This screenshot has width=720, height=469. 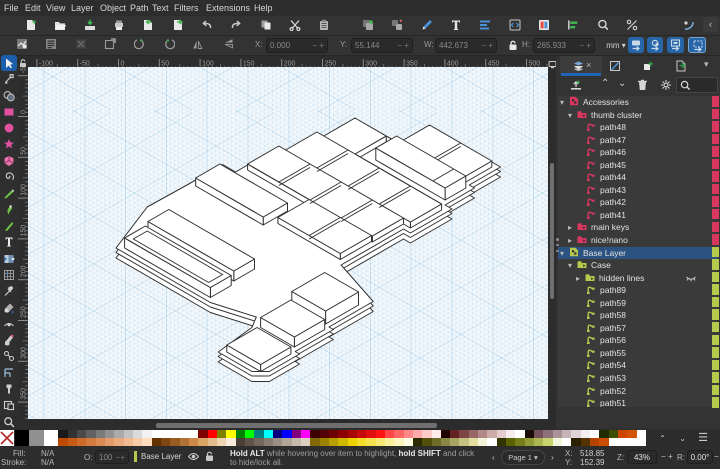 I want to click on svg-text: 350, so click(x=24, y=394).